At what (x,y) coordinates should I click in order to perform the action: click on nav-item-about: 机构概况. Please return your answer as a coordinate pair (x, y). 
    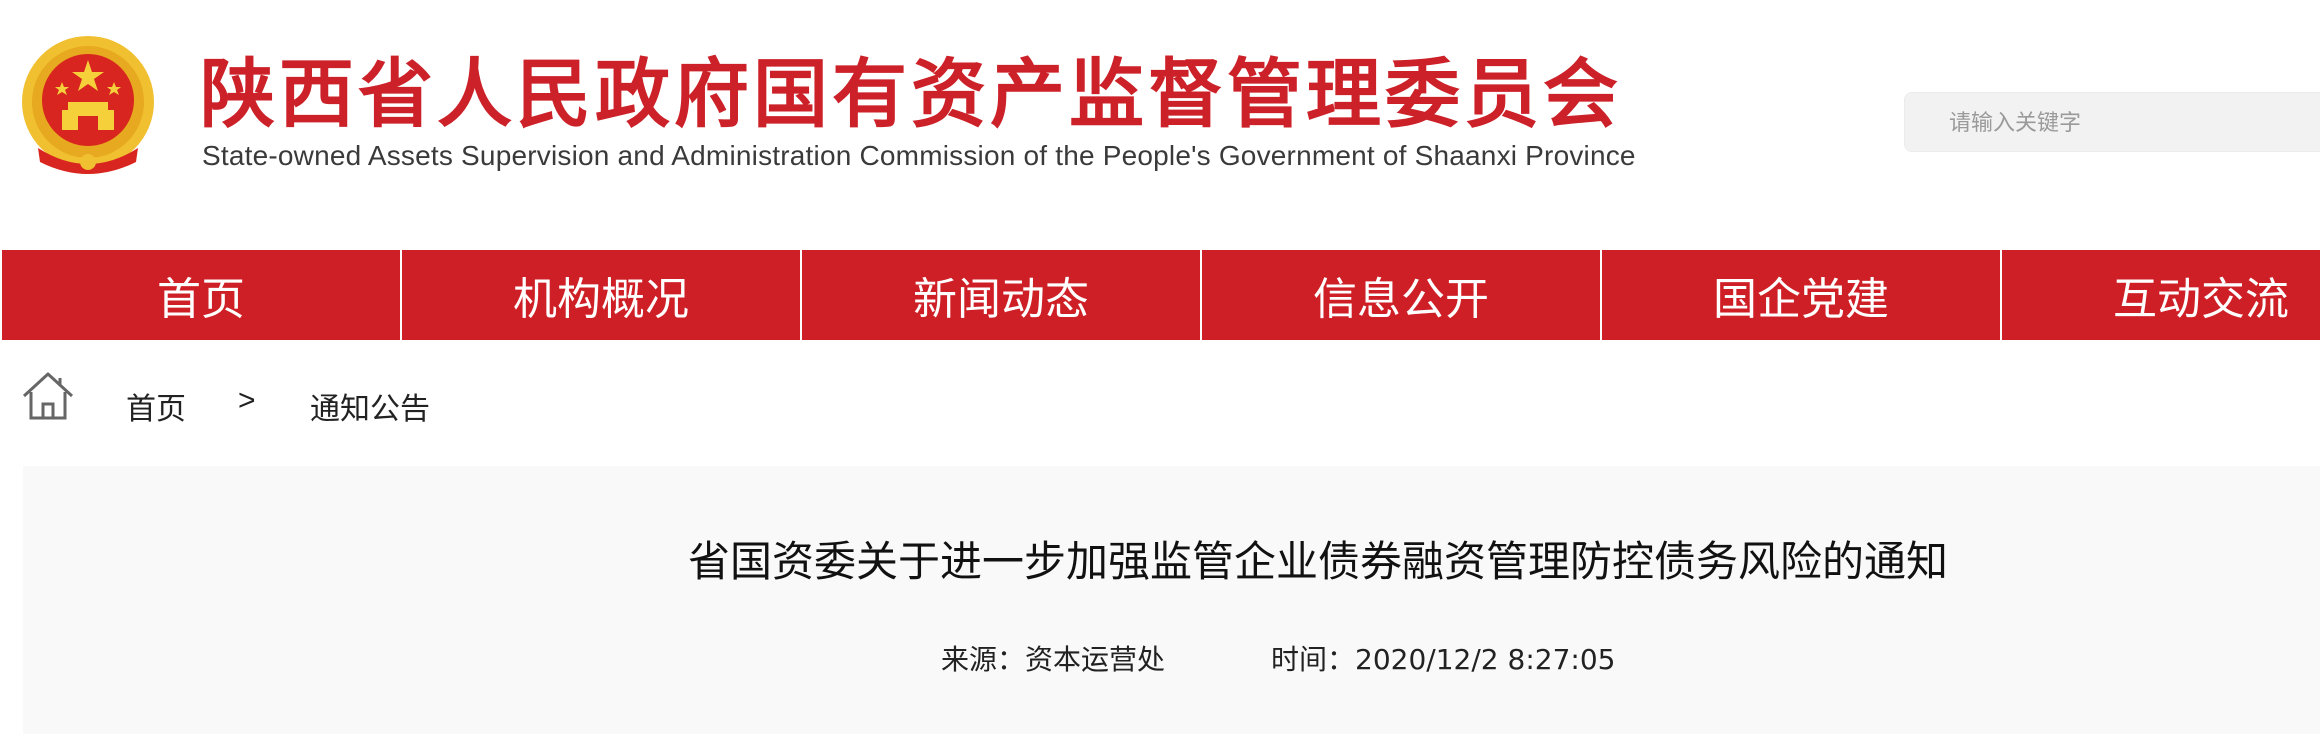
    Looking at the image, I should click on (602, 295).